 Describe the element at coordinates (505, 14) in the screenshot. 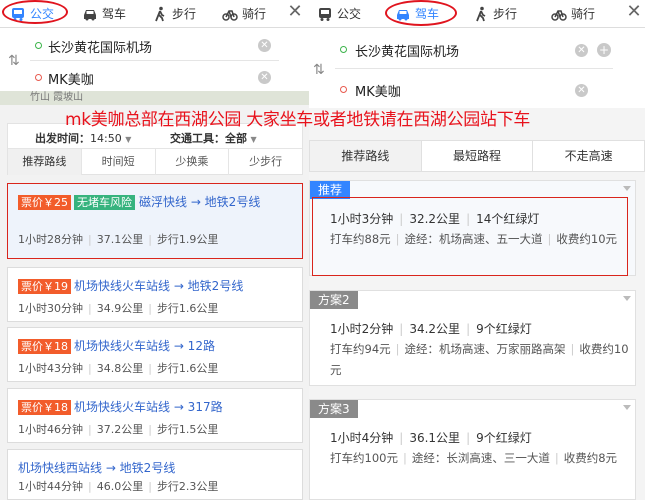

I see `tab-label: 步行` at that location.